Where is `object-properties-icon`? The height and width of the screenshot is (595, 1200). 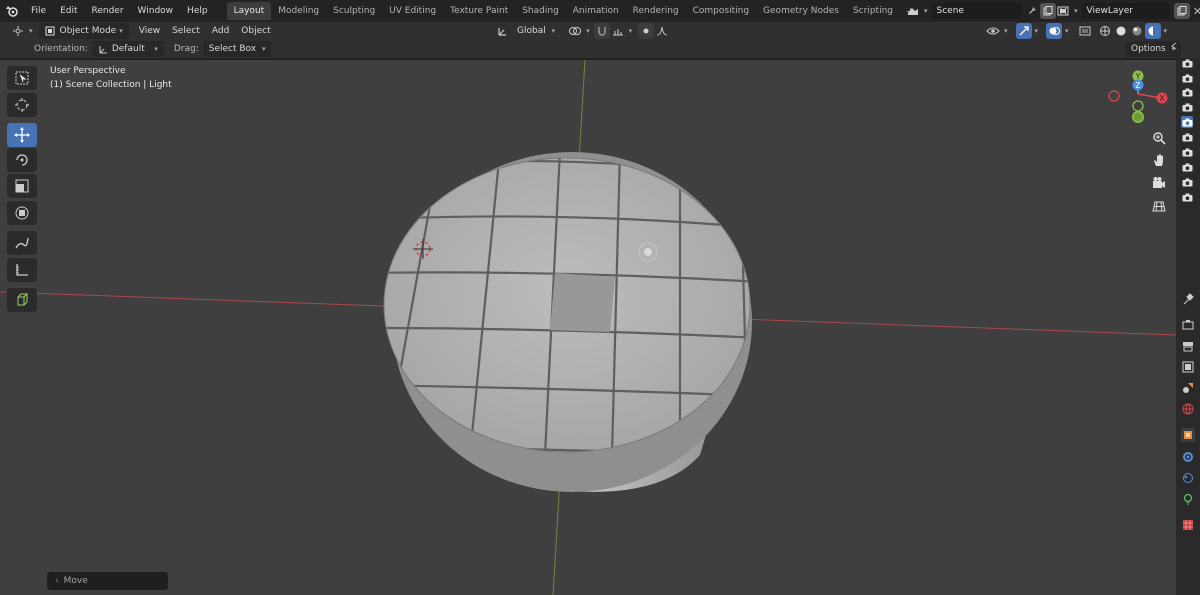 object-properties-icon is located at coordinates (1188, 435).